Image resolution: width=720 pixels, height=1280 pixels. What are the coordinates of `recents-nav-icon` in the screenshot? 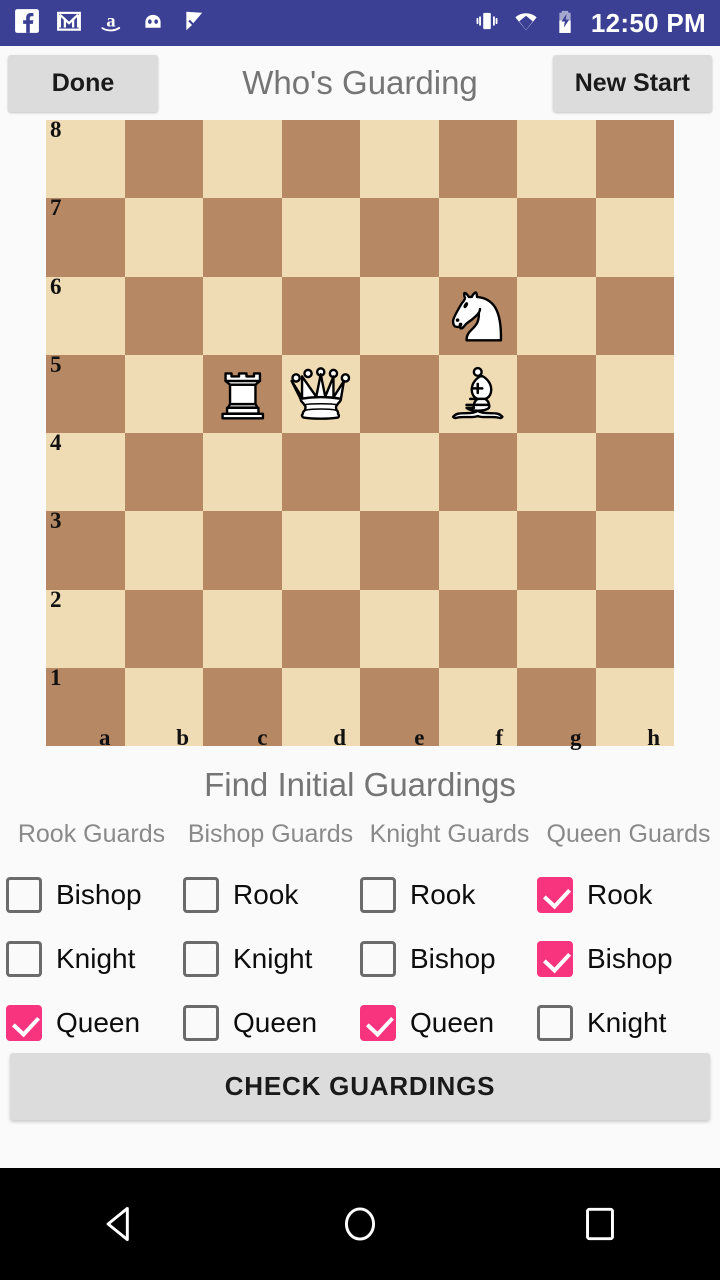 It's located at (600, 1224).